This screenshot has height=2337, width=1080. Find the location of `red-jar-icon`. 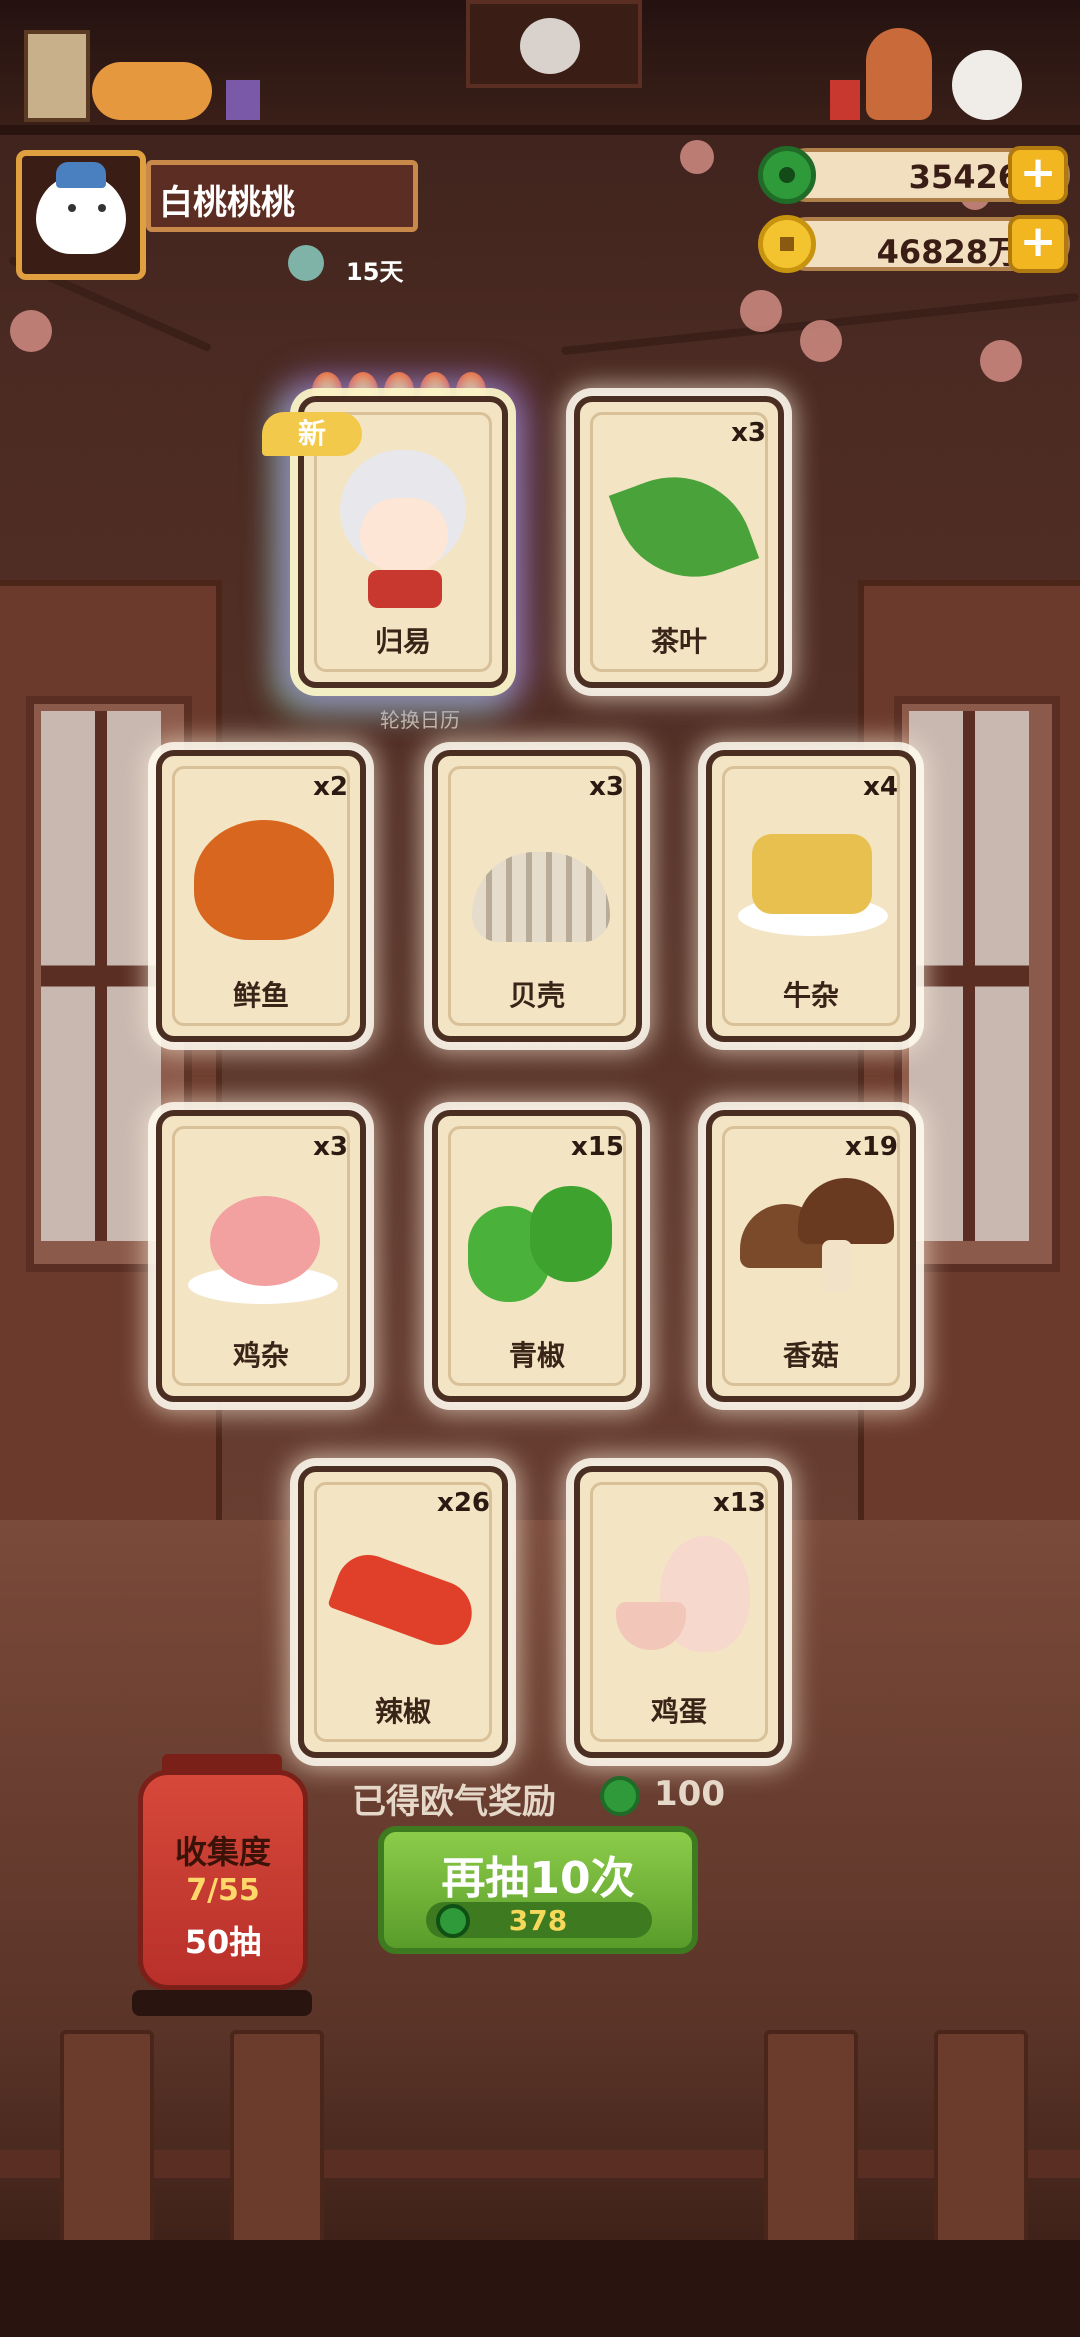

red-jar-icon is located at coordinates (845, 100).